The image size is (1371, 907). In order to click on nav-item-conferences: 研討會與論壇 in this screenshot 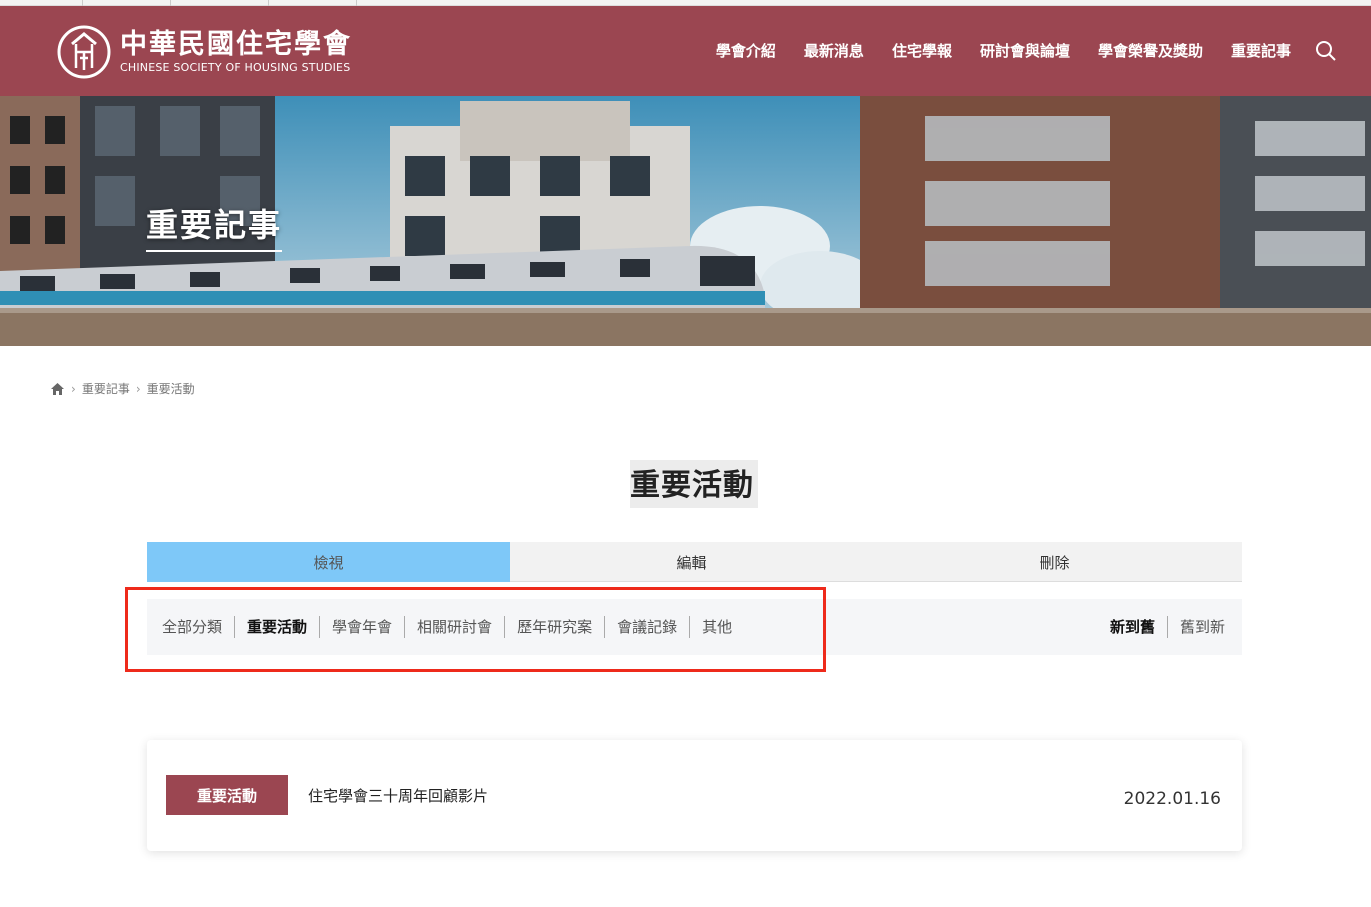, I will do `click(1025, 50)`.